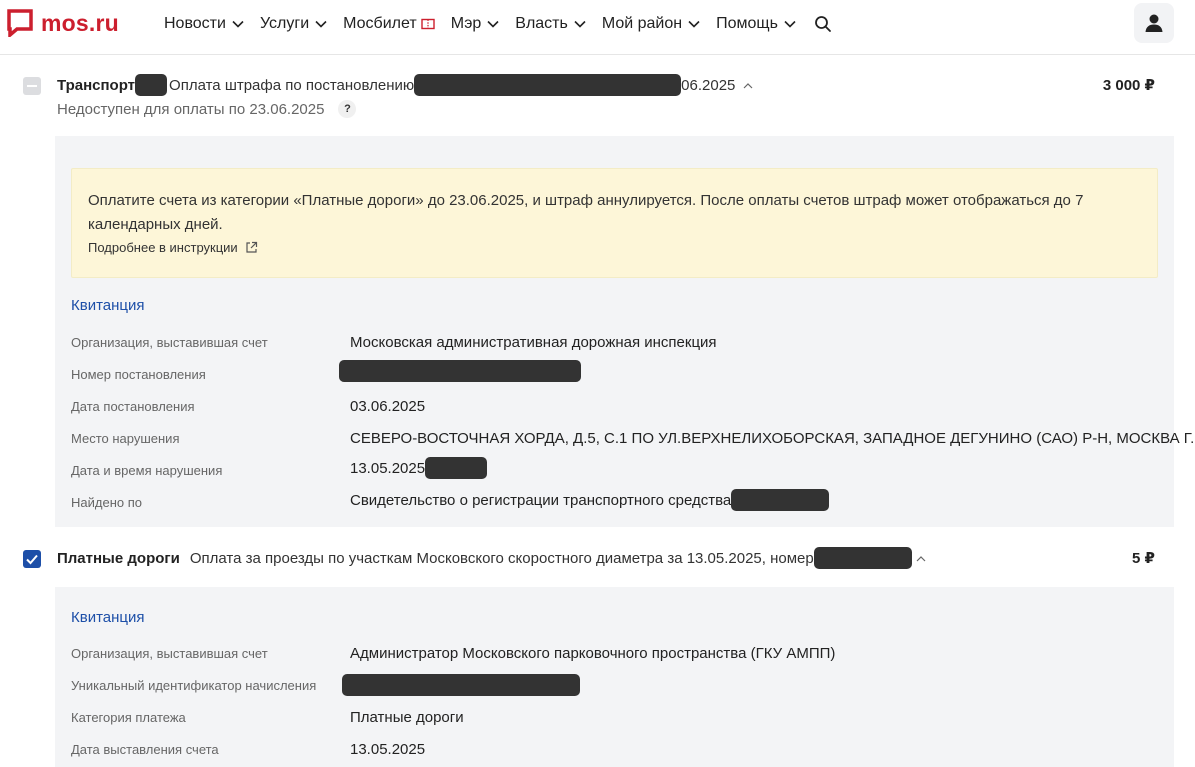 The image size is (1195, 767). What do you see at coordinates (251, 247) in the screenshot?
I see `external-link-icon` at bounding box center [251, 247].